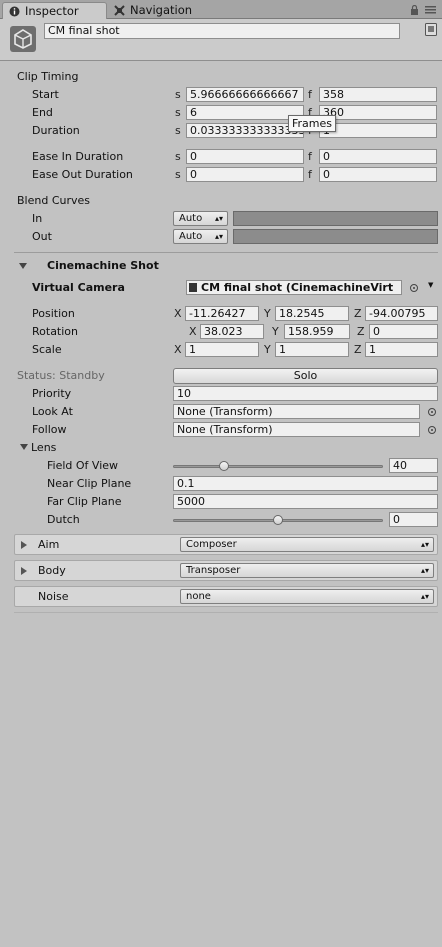 This screenshot has width=442, height=947. Describe the element at coordinates (178, 112) in the screenshot. I see `end-s-prefix: s` at that location.